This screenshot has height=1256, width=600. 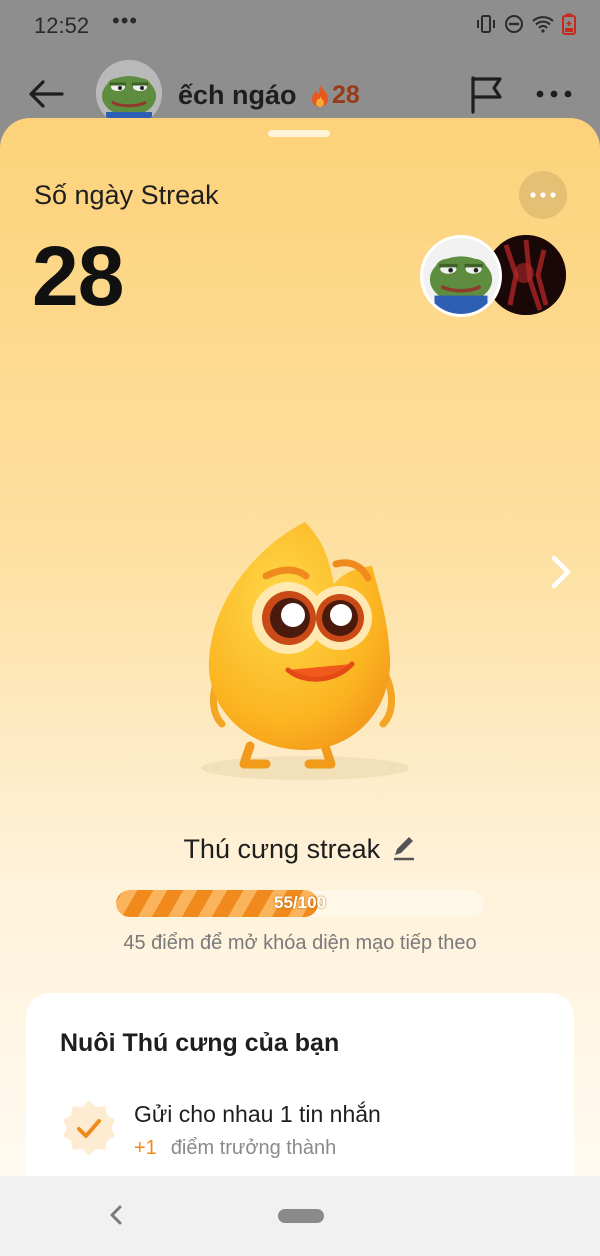 I want to click on nav-home-pill, so click(x=301, y=1216).